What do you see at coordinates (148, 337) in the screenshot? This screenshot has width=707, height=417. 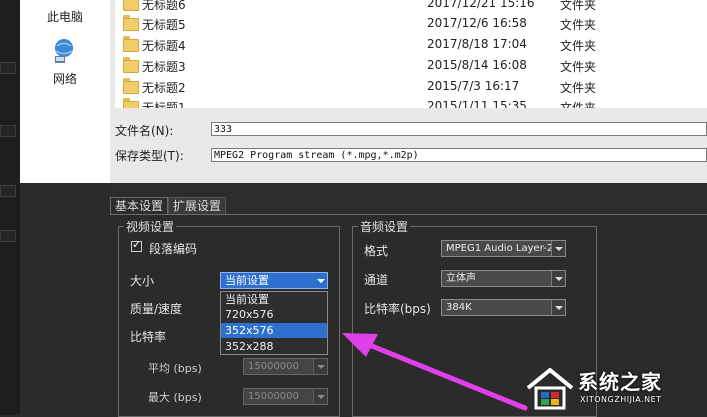 I see `bitrate-label: 比特率` at bounding box center [148, 337].